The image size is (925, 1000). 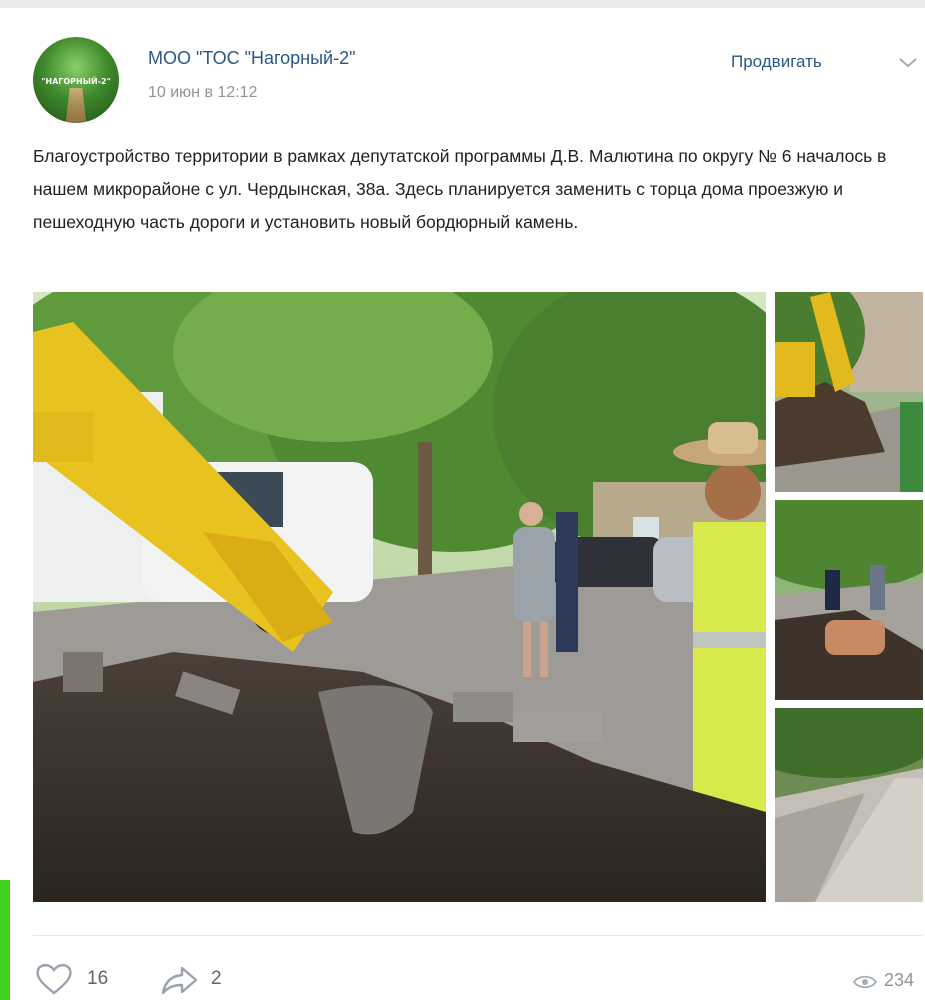 What do you see at coordinates (776, 62) in the screenshot?
I see `promote-button: Продвигать` at bounding box center [776, 62].